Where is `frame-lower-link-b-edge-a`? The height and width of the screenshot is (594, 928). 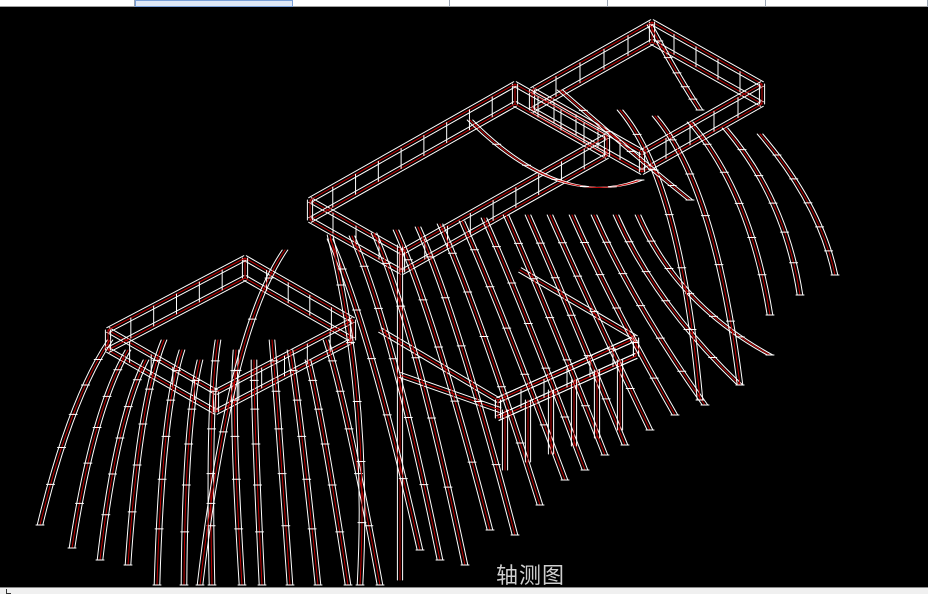
frame-lower-link-b-edge-a is located at coordinates (579, 302).